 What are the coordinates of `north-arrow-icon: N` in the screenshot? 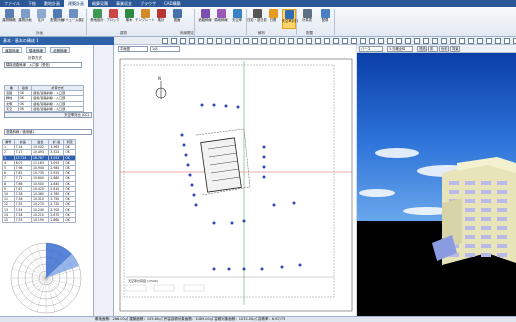 It's located at (161, 87).